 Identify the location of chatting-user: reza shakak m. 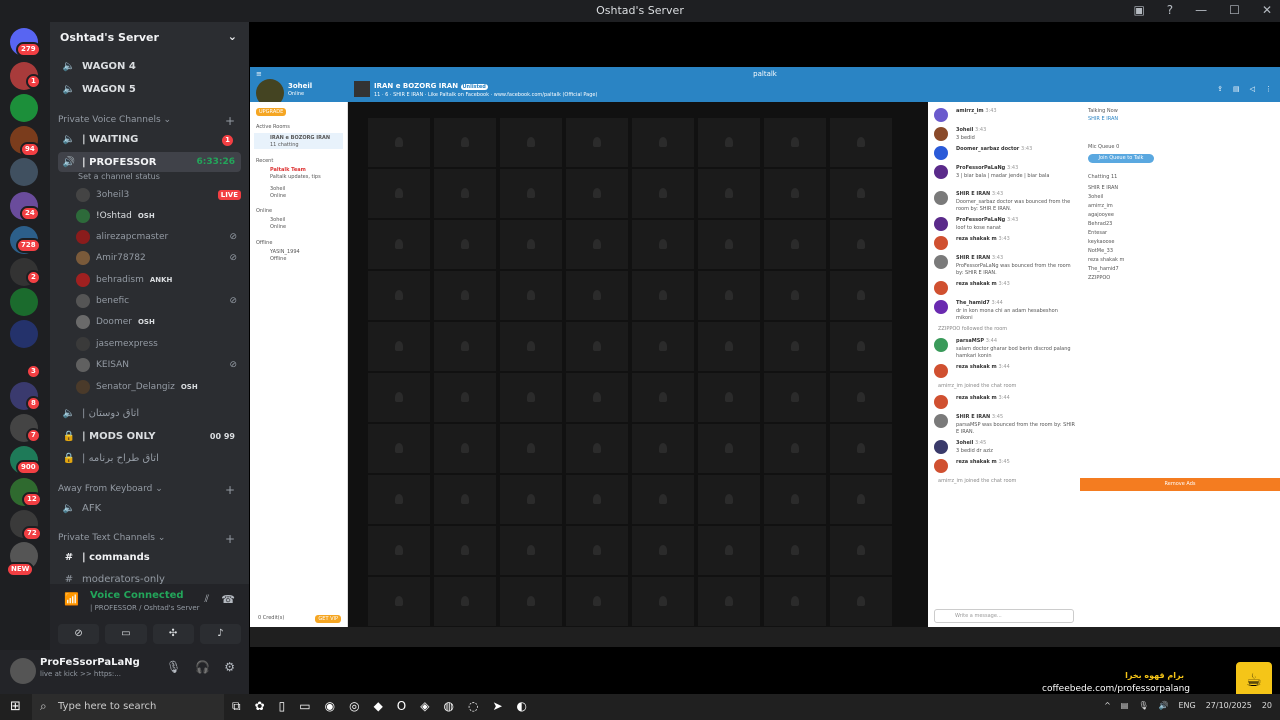
(1106, 260).